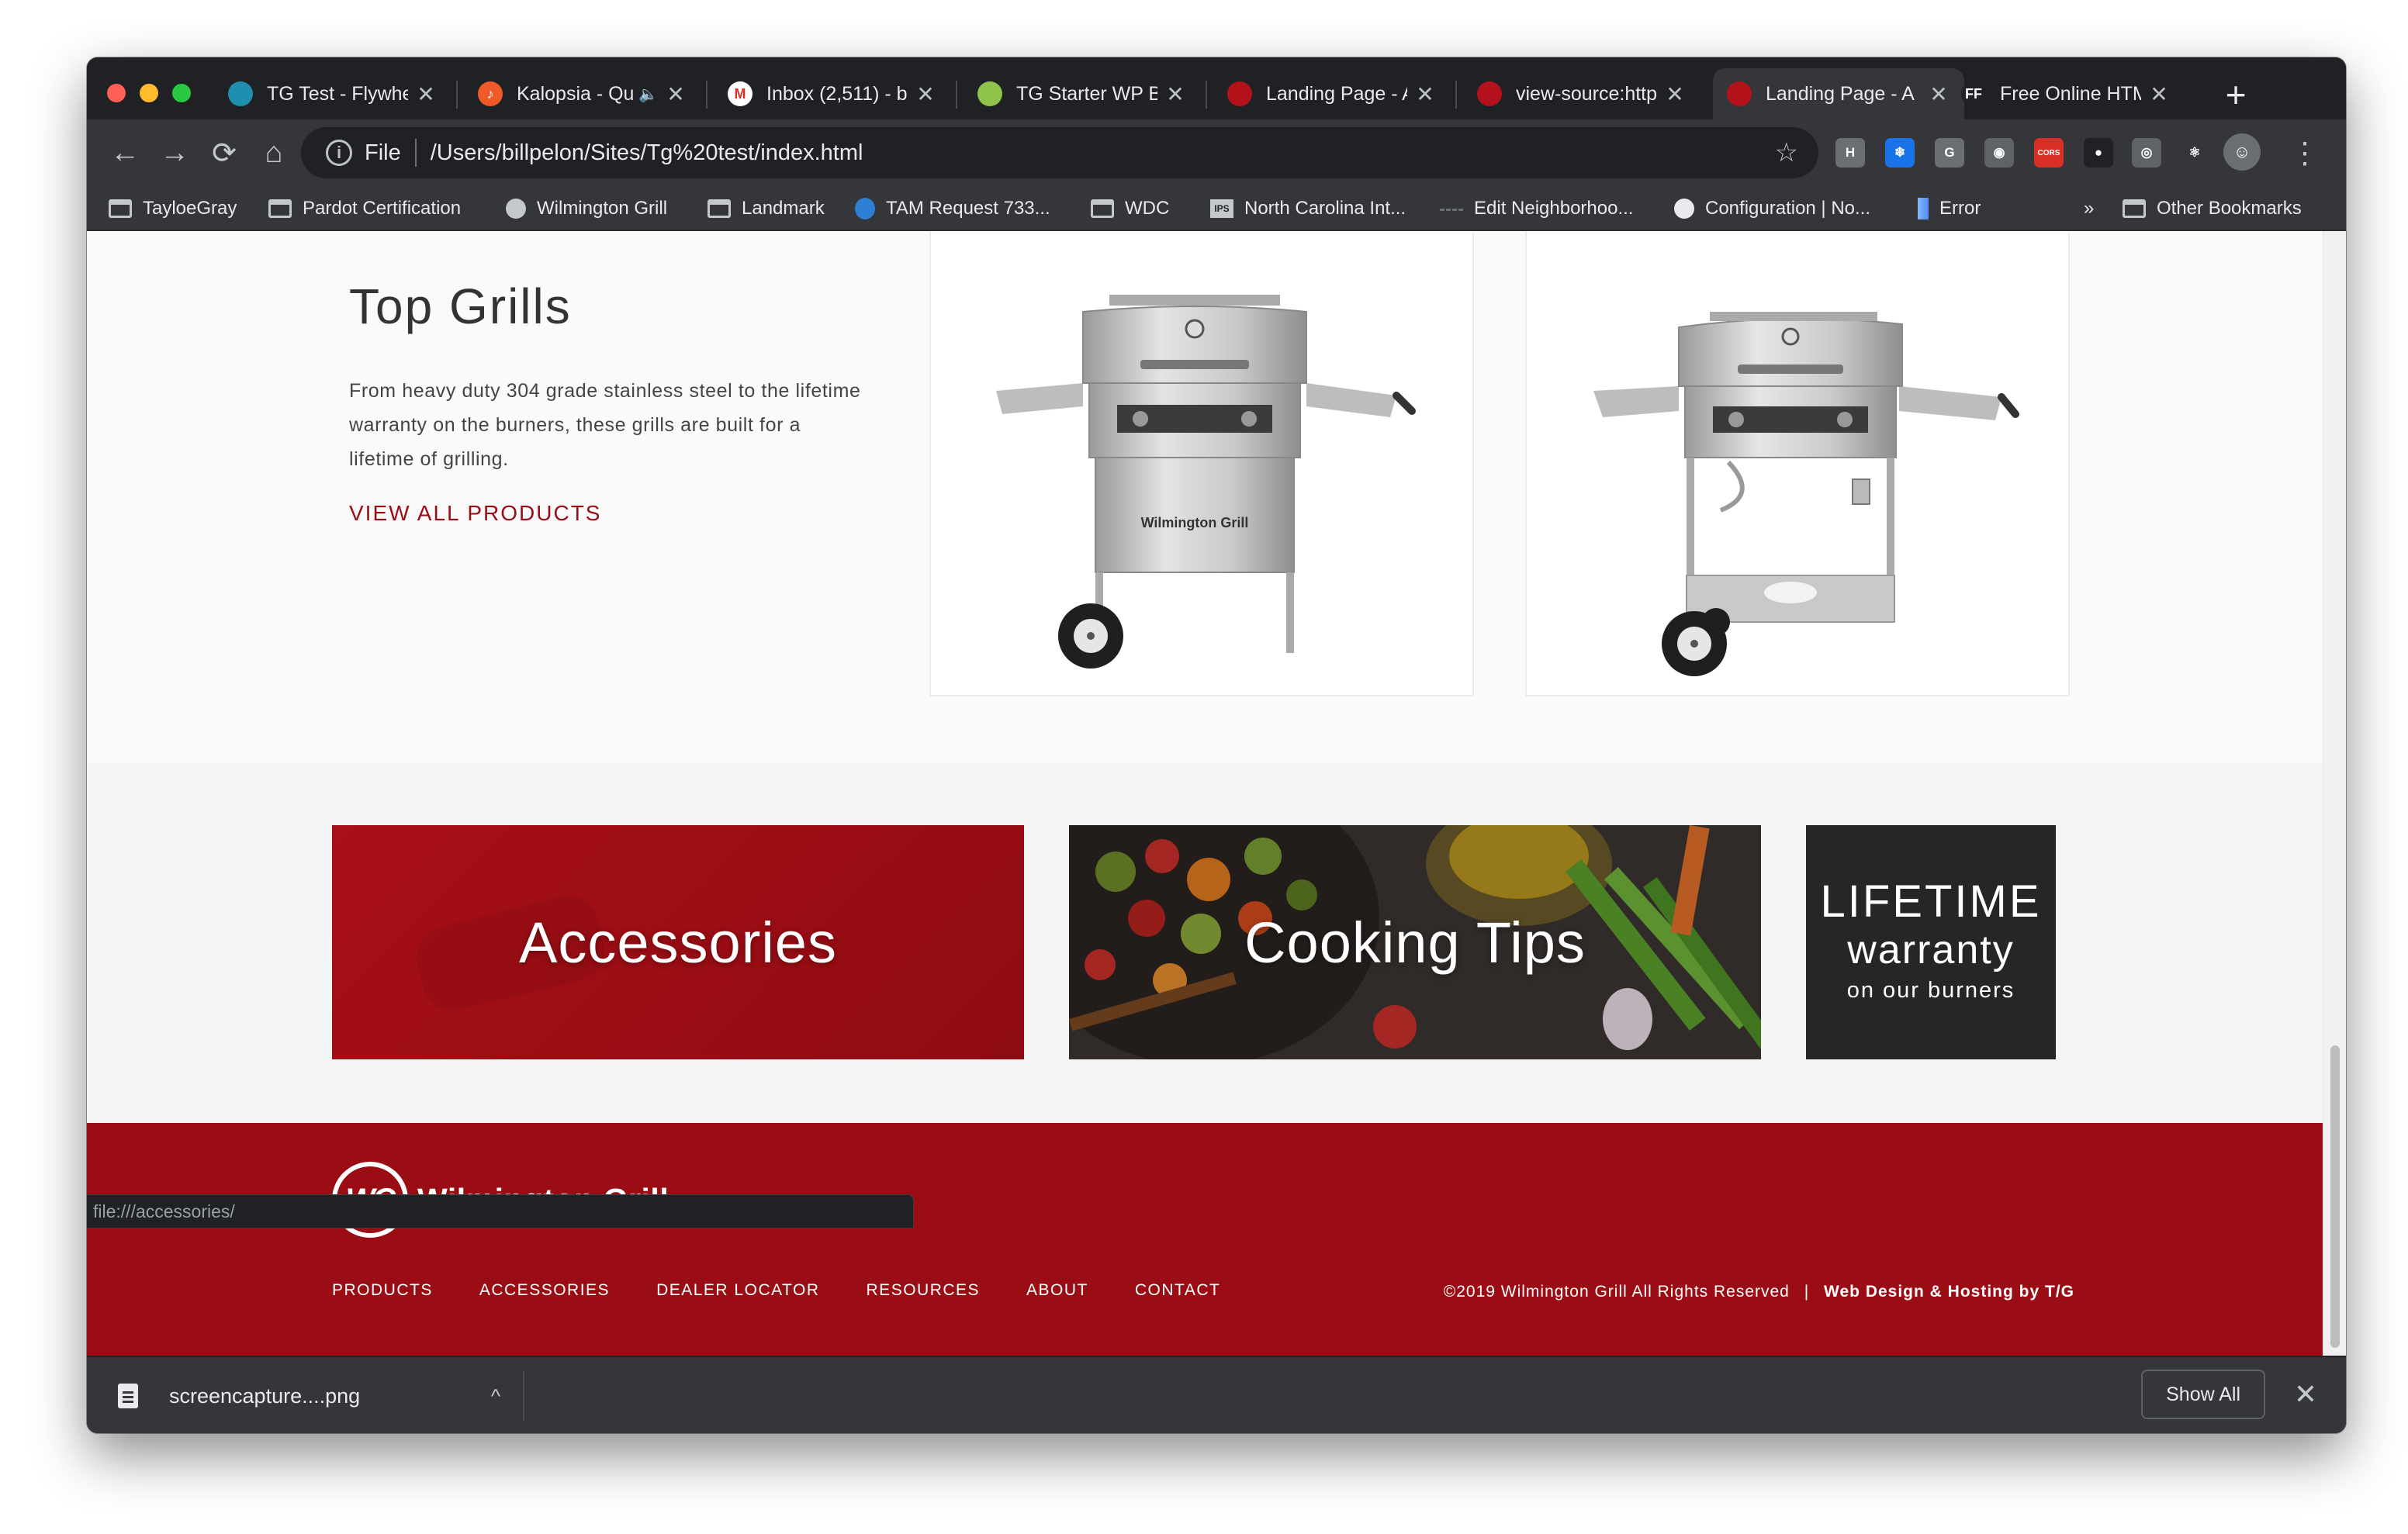 The width and height of the screenshot is (2408, 1534). What do you see at coordinates (1850, 153) in the screenshot?
I see `hashtag-extension-icon: H` at bounding box center [1850, 153].